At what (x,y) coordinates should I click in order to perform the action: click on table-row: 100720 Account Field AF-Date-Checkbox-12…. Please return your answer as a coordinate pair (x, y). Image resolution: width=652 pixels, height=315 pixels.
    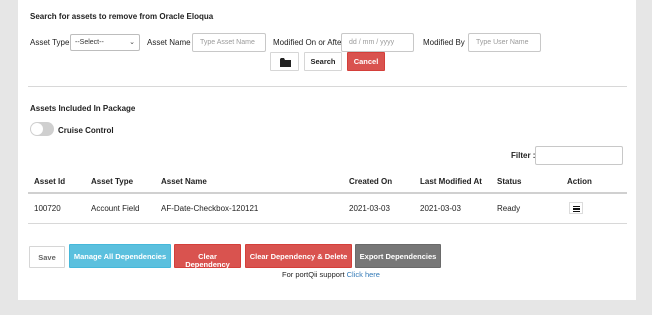
    Looking at the image, I should click on (327, 208).